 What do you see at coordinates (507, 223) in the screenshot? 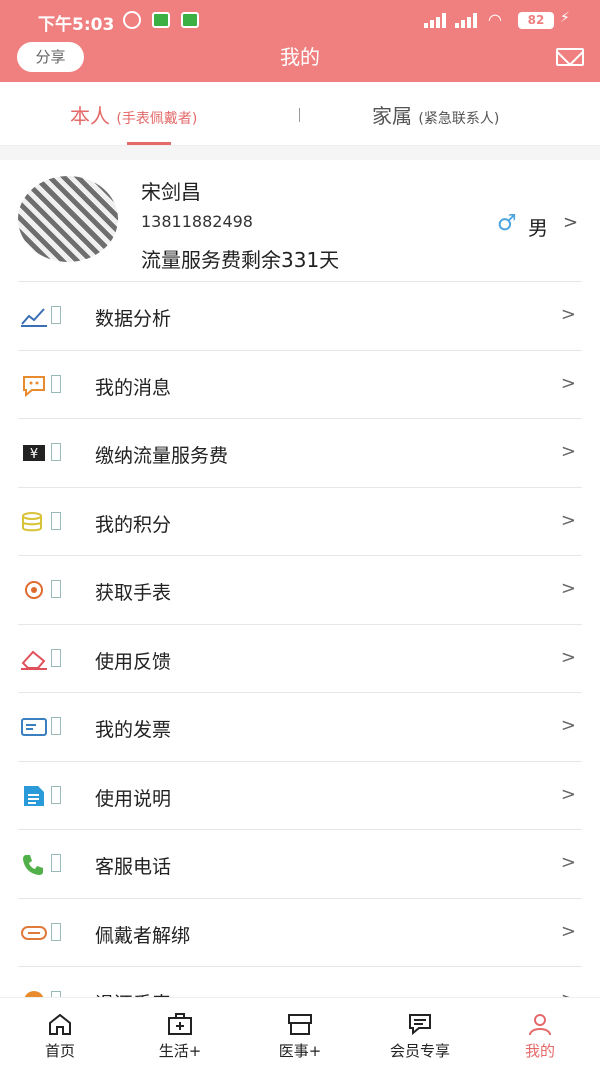
I see `male-symbol-icon: ♂` at bounding box center [507, 223].